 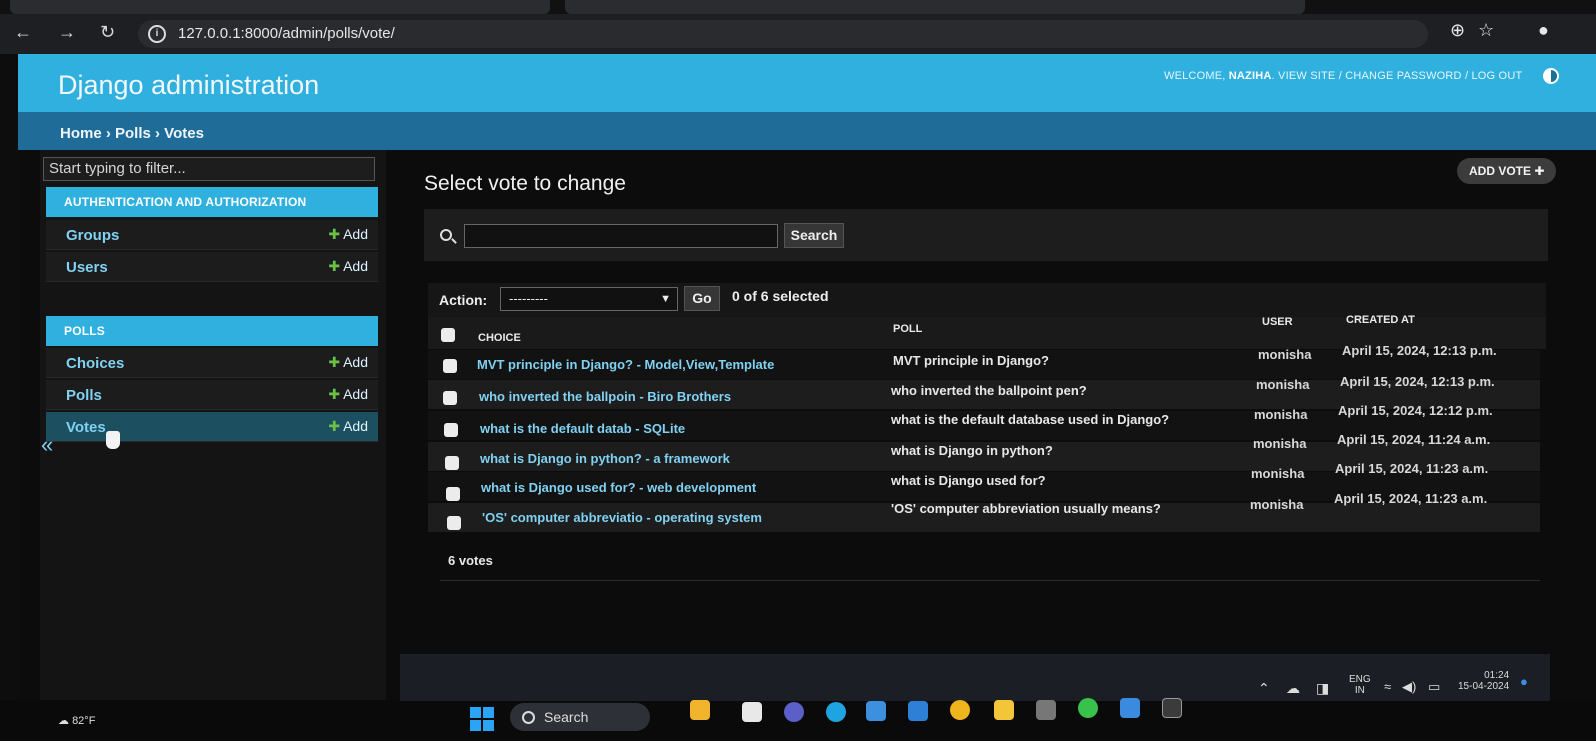 I want to click on zoom-icon: ⊕, so click(x=1457, y=30).